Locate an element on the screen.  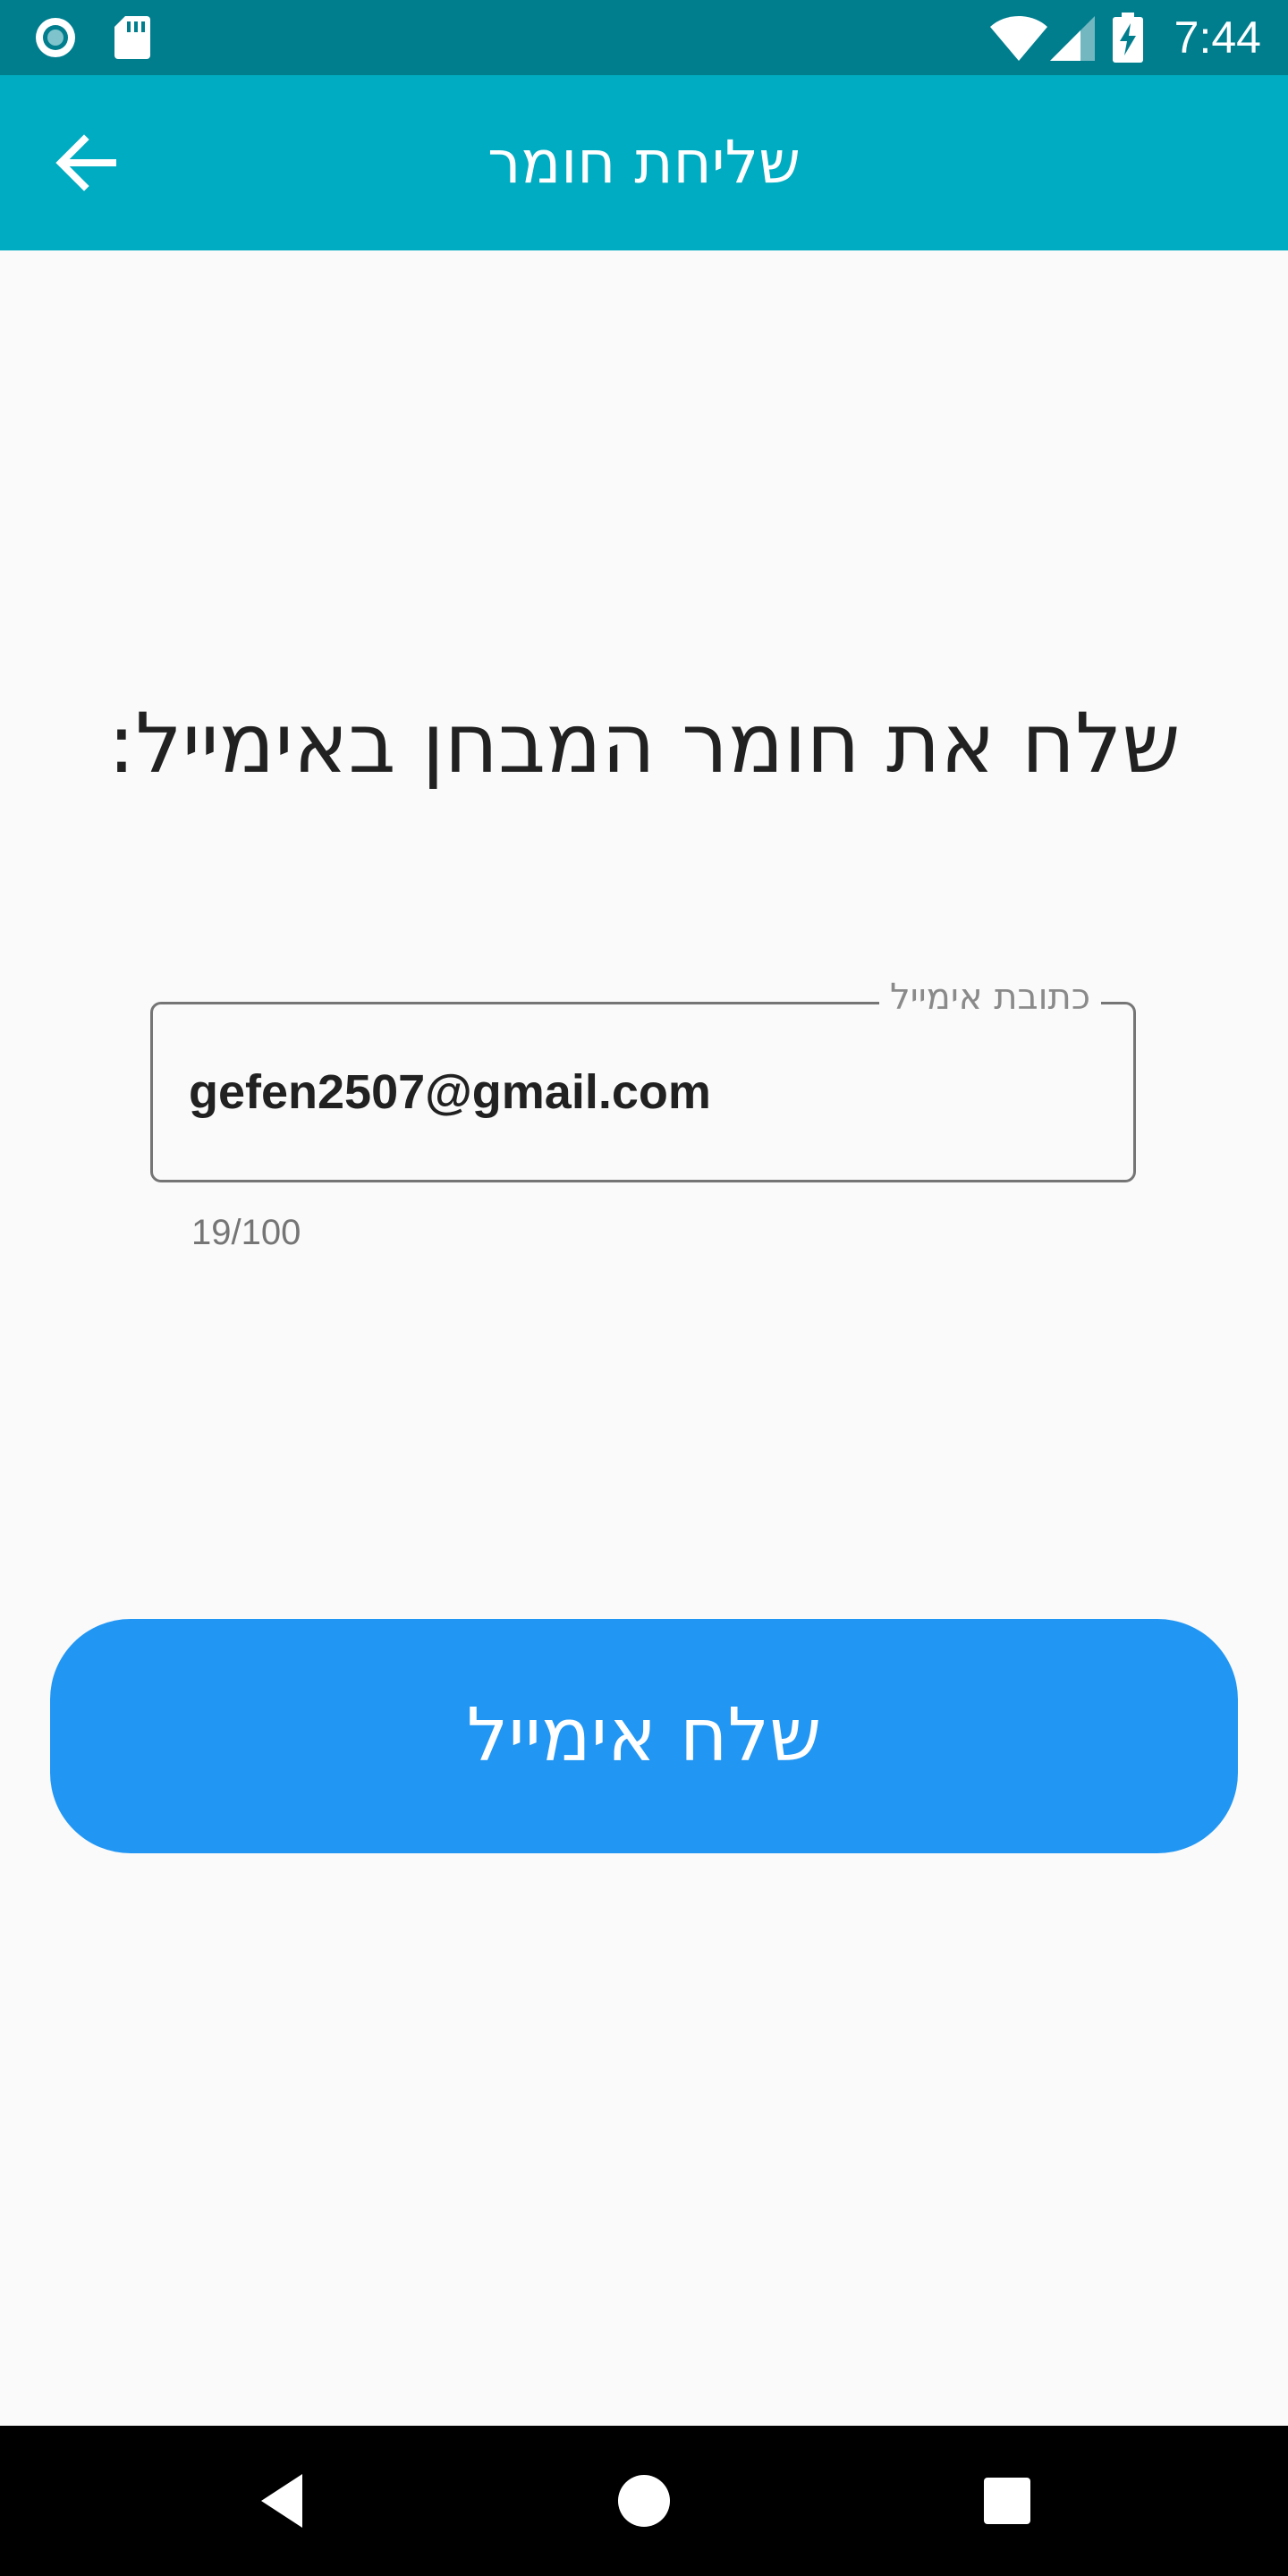
page-title: שליחת חומר is located at coordinates (644, 162).